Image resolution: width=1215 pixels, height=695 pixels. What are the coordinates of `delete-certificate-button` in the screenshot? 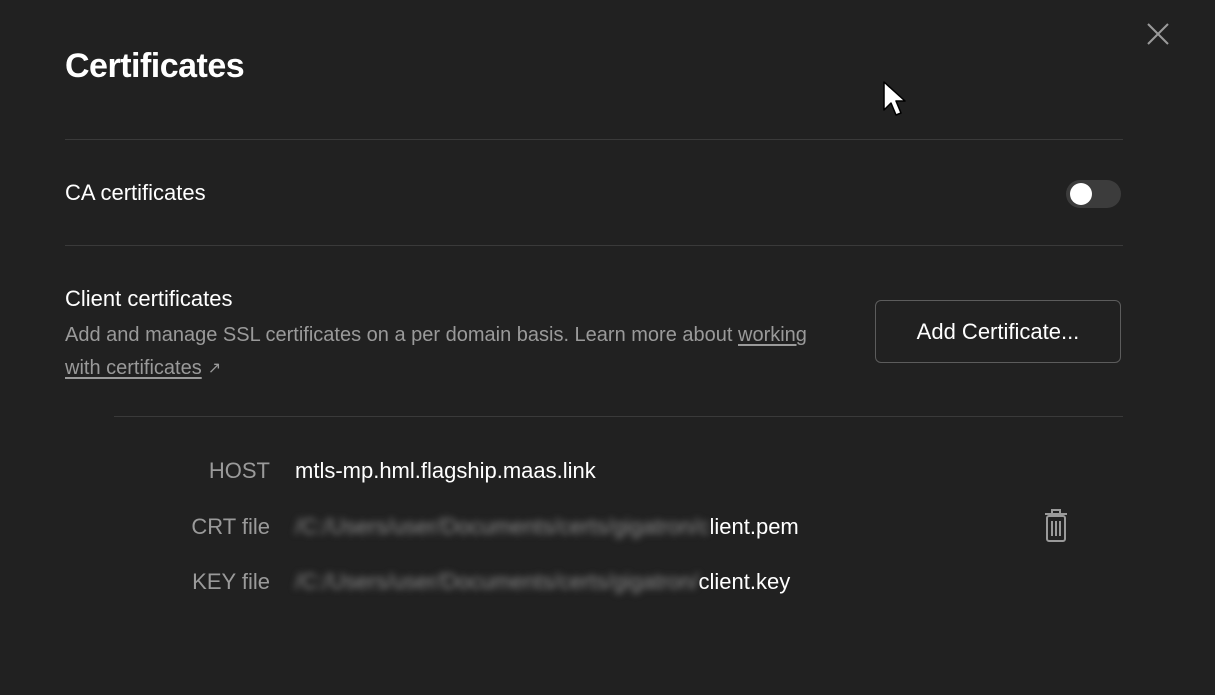 It's located at (1056, 526).